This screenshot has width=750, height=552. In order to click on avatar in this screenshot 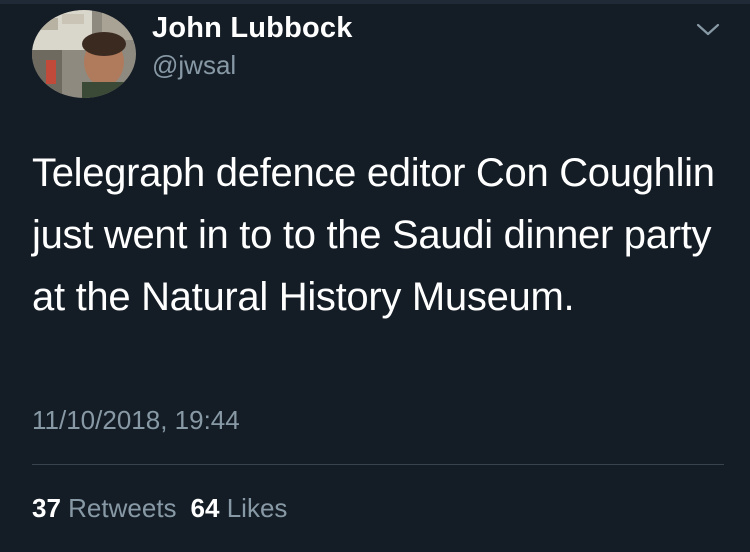, I will do `click(84, 54)`.